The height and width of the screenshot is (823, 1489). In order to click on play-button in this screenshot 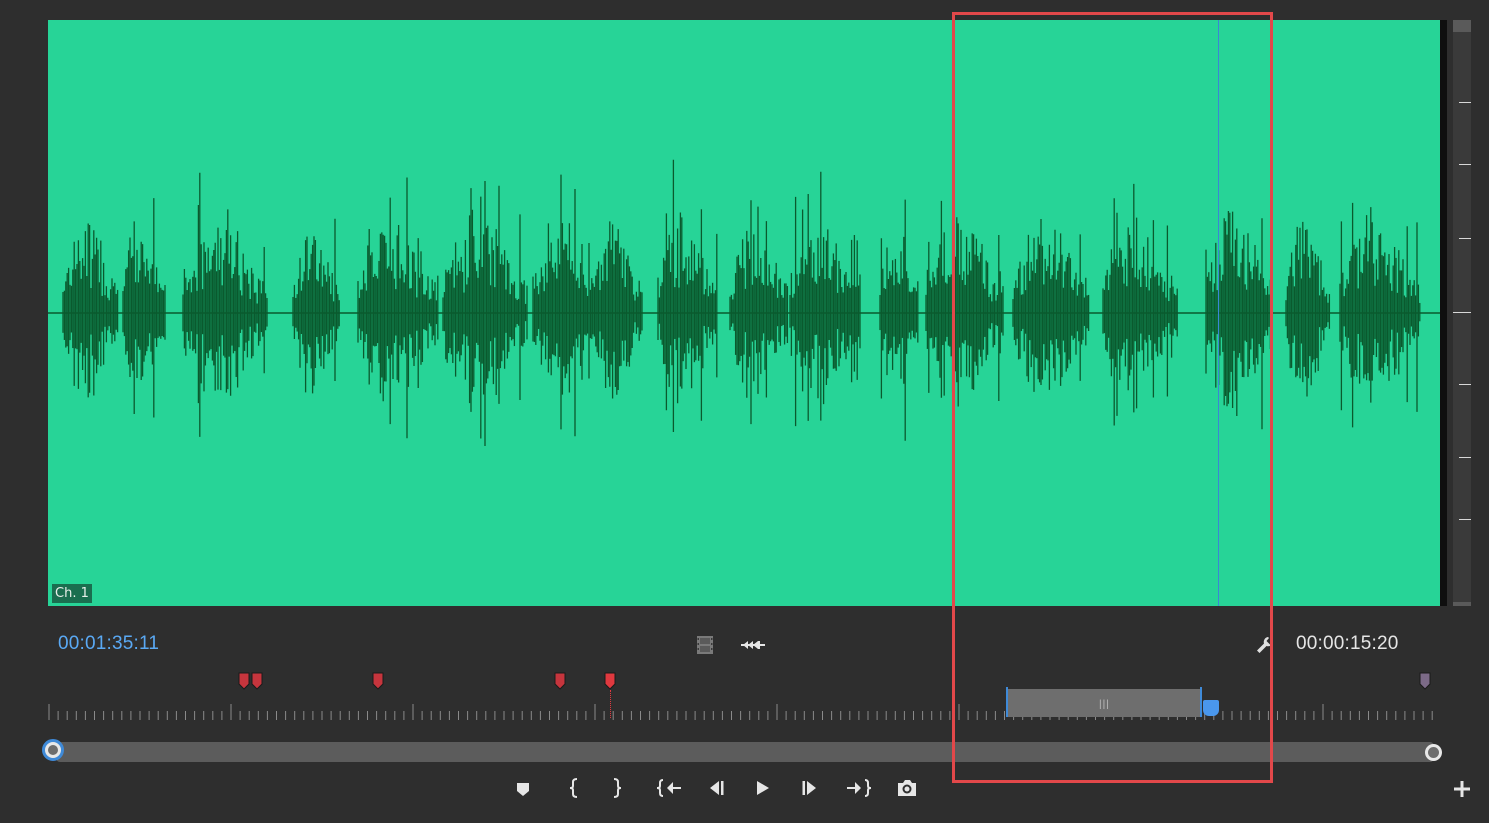, I will do `click(762, 788)`.